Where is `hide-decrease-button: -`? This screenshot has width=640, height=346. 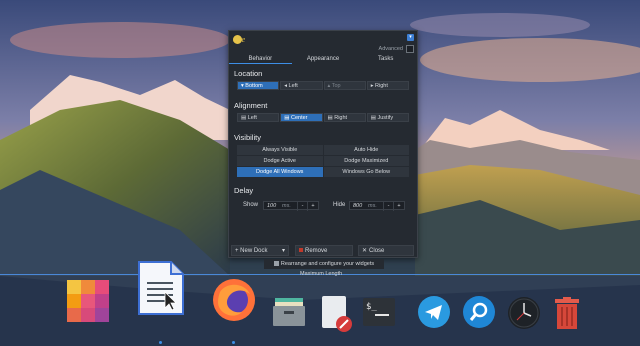 hide-decrease-button: - is located at coordinates (388, 206).